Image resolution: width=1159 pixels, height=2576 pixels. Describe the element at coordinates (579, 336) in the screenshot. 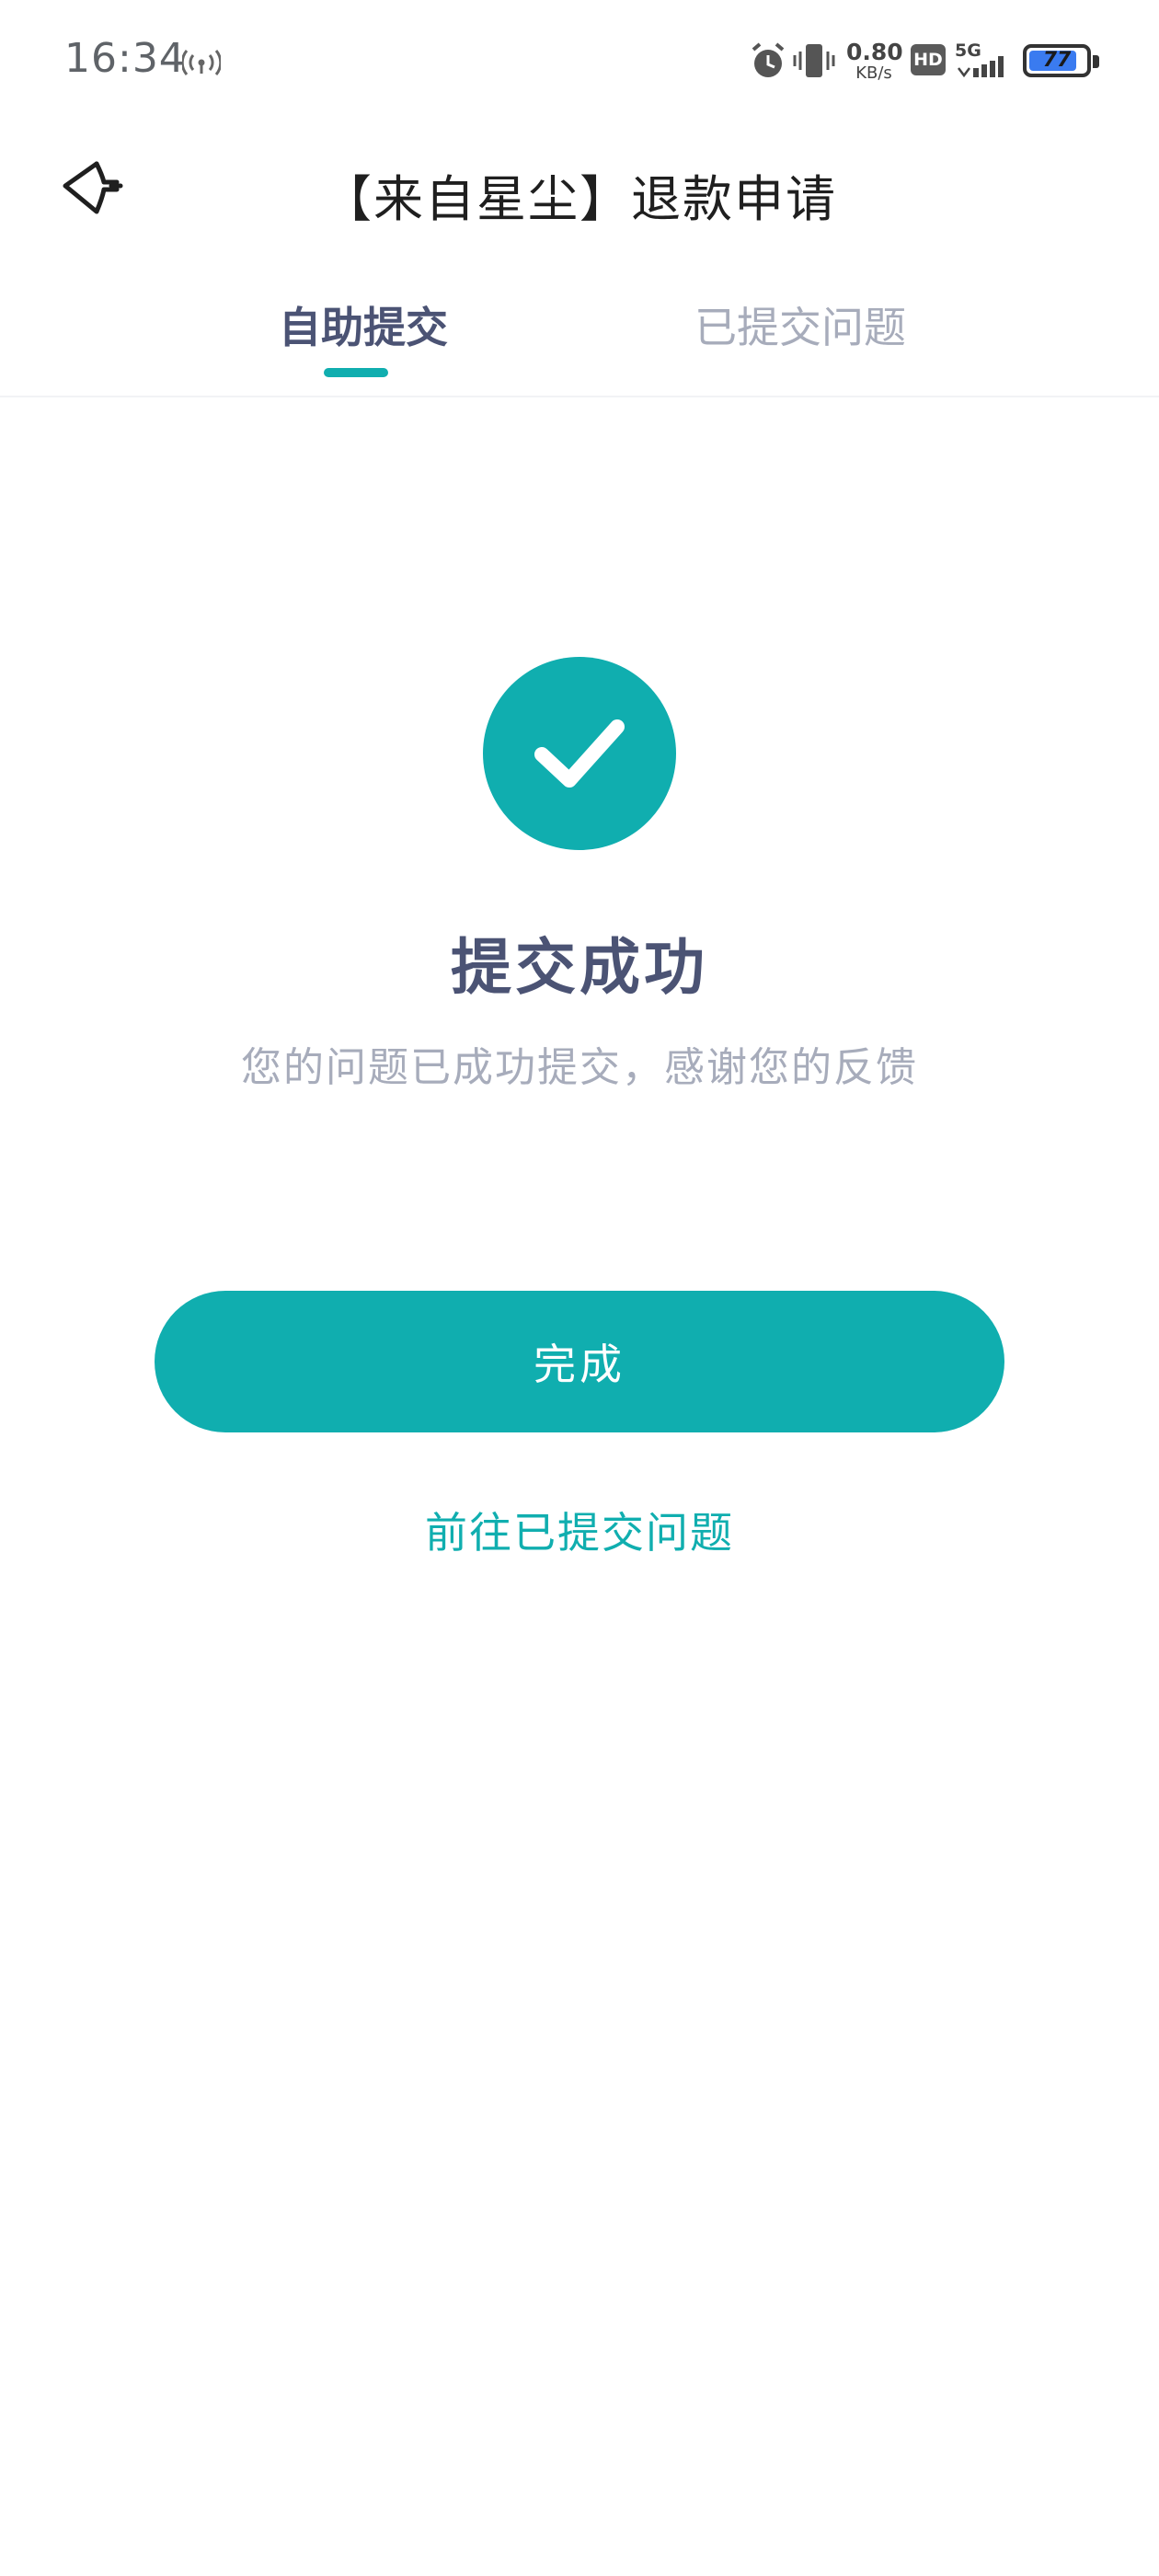

I see `tab-bar: 自助提交 已提交问题` at that location.